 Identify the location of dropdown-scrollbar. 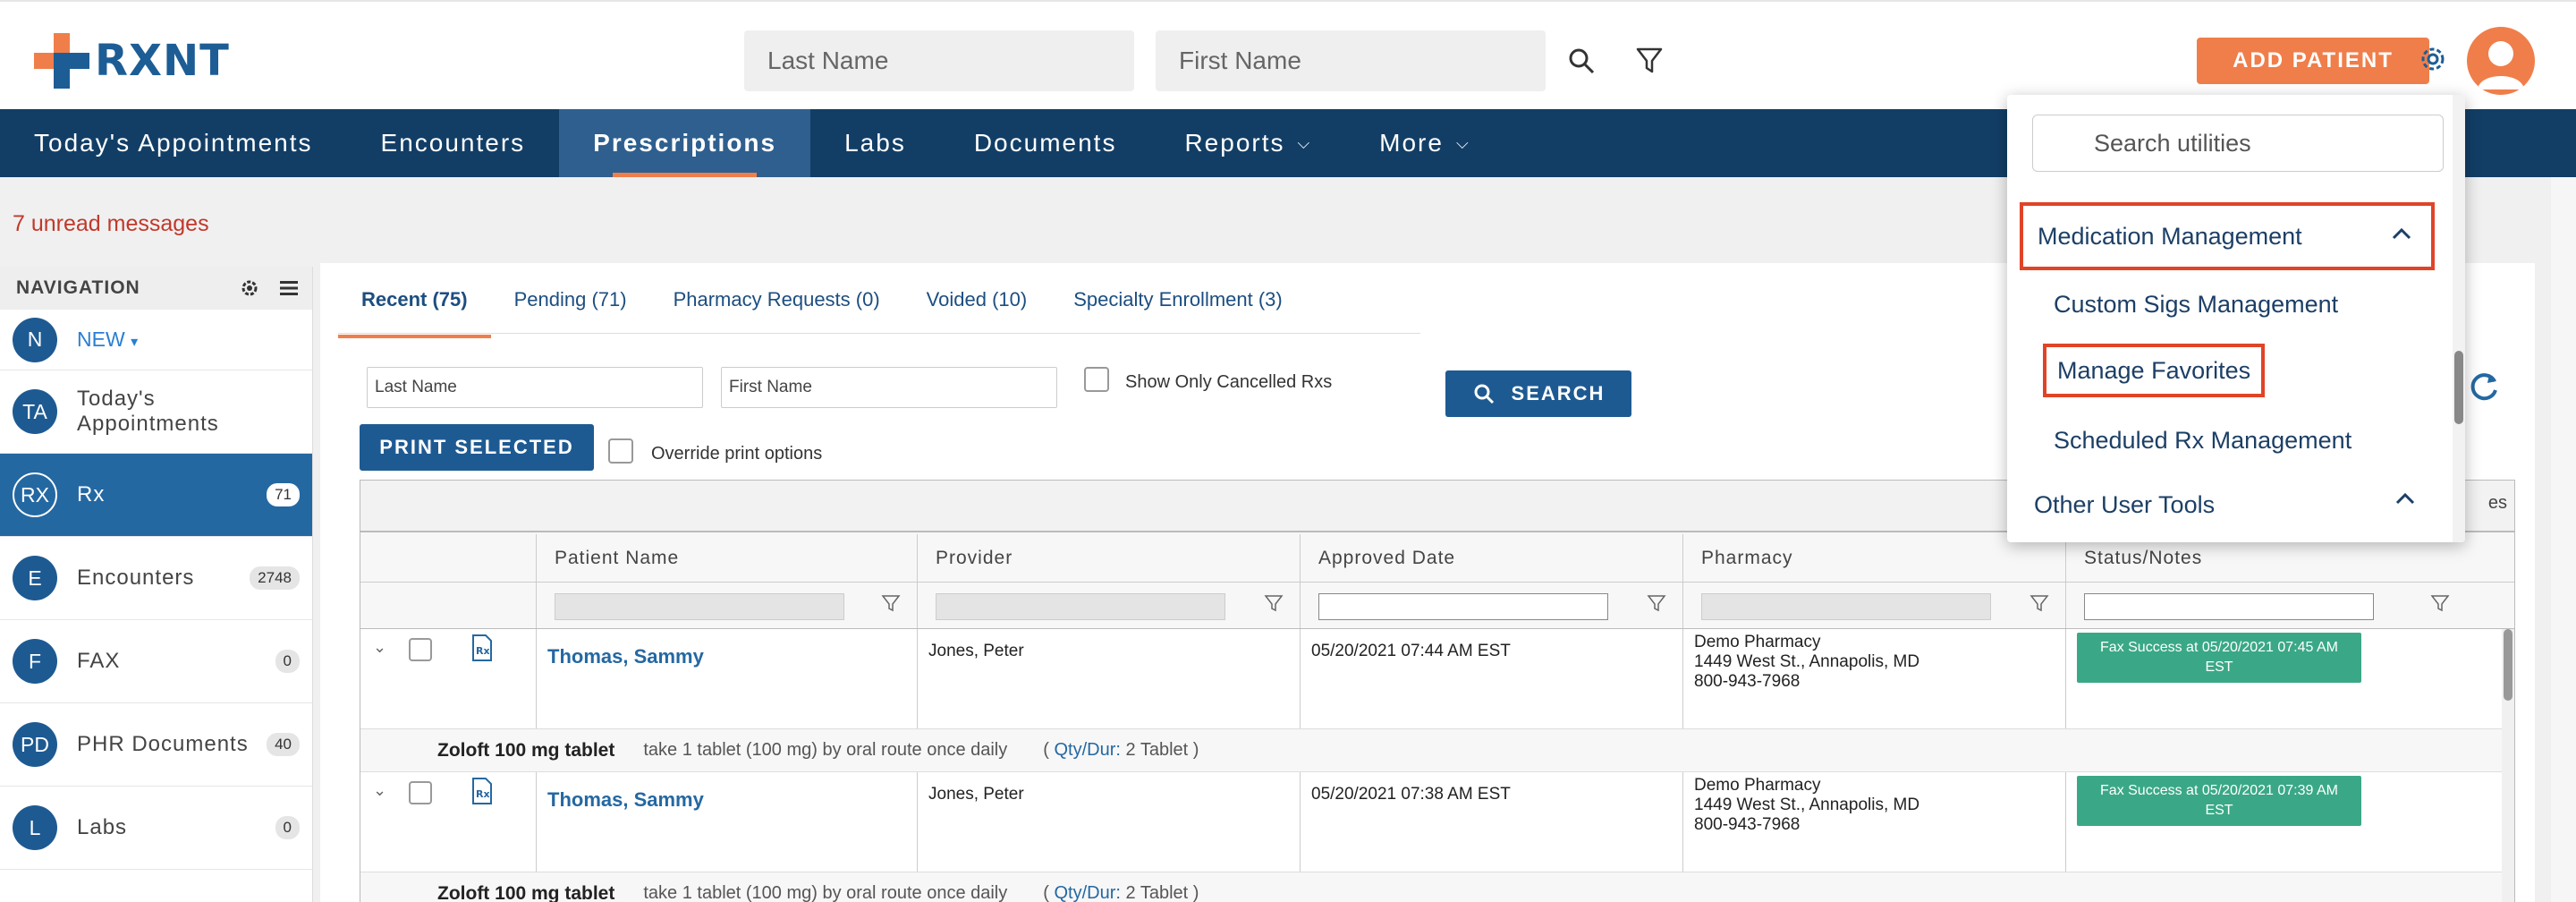
(2459, 318).